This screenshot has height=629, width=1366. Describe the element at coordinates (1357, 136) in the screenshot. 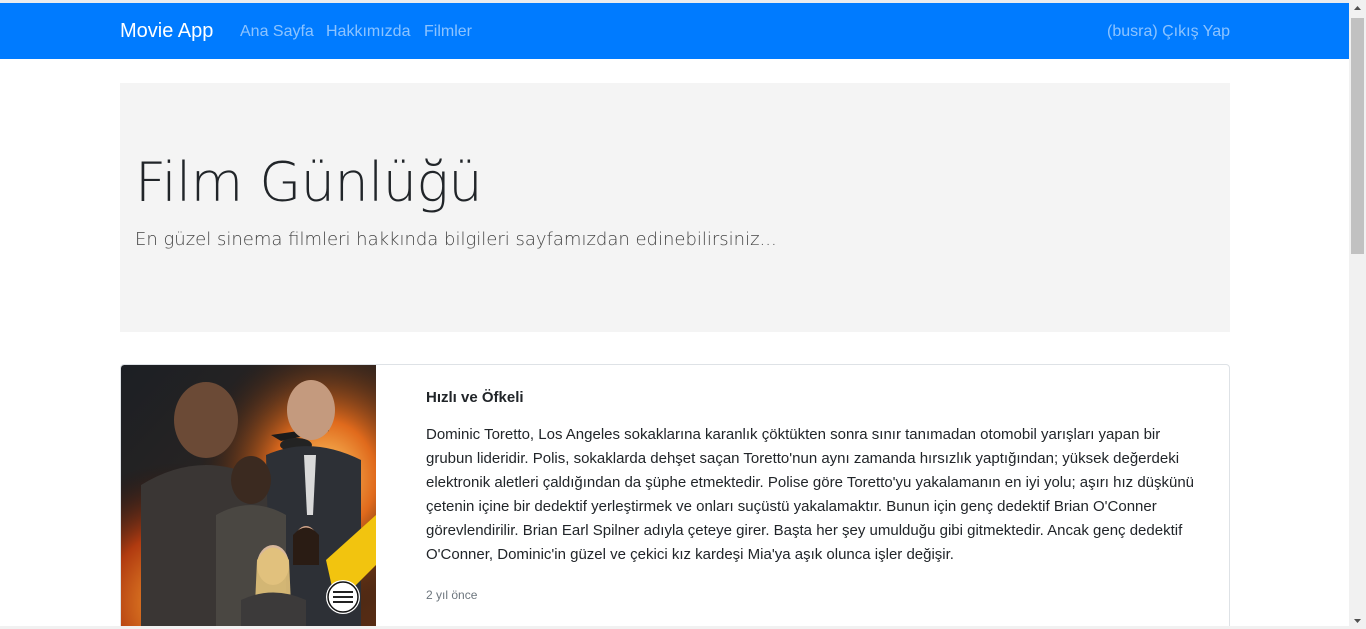

I see `scrollbar-thumb` at that location.